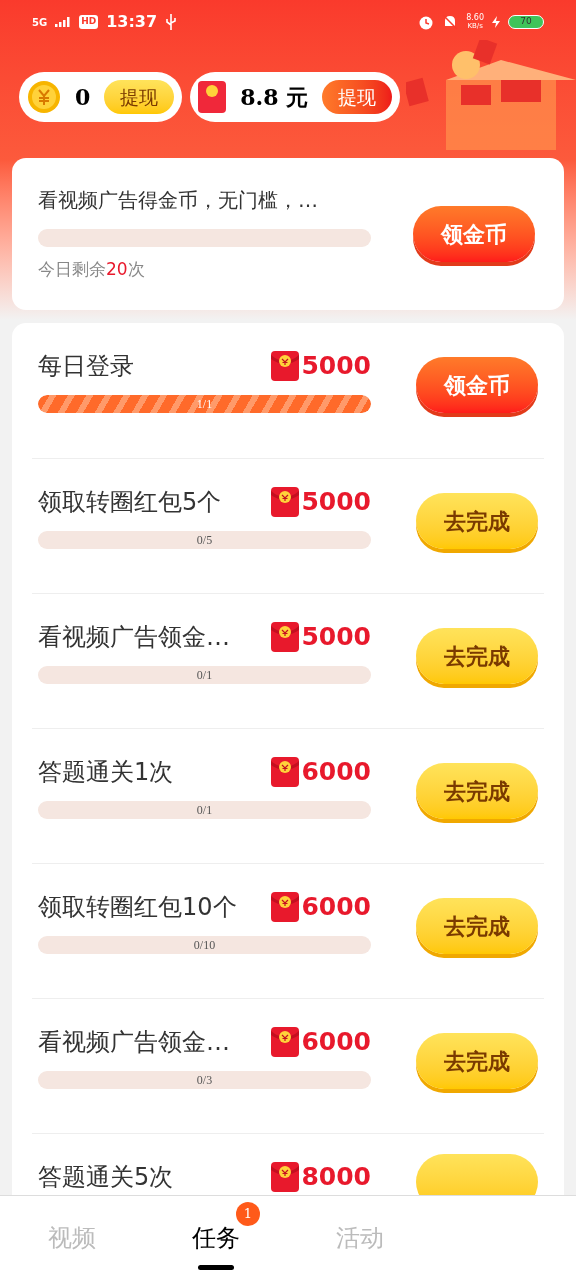 This screenshot has height=1280, width=576. What do you see at coordinates (475, 17) in the screenshot?
I see `speed-text: 8.60` at bounding box center [475, 17].